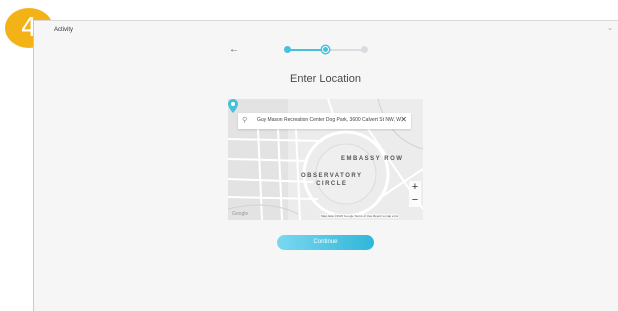 This screenshot has width=618, height=311. Describe the element at coordinates (234, 49) in the screenshot. I see `back-arrow-icon: ←` at that location.